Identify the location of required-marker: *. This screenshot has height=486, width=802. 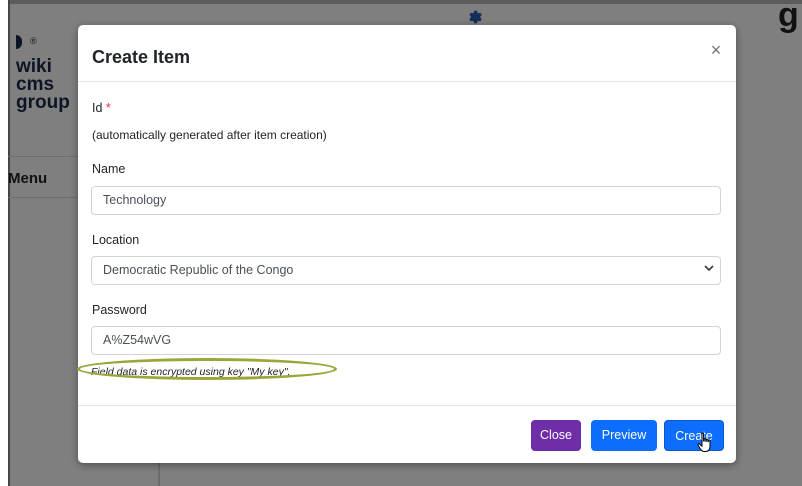
(108, 108).